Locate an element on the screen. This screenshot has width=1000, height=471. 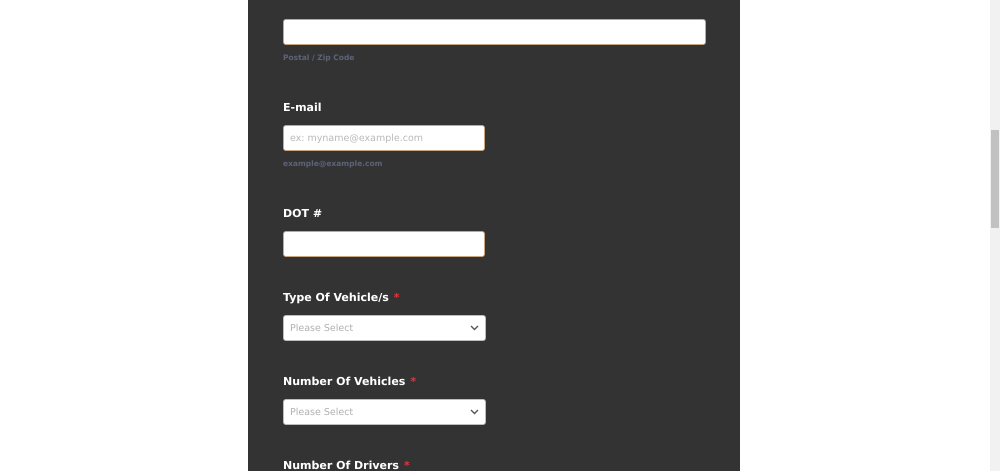
field-label: Type Of Vehicle/s is located at coordinates (336, 298).